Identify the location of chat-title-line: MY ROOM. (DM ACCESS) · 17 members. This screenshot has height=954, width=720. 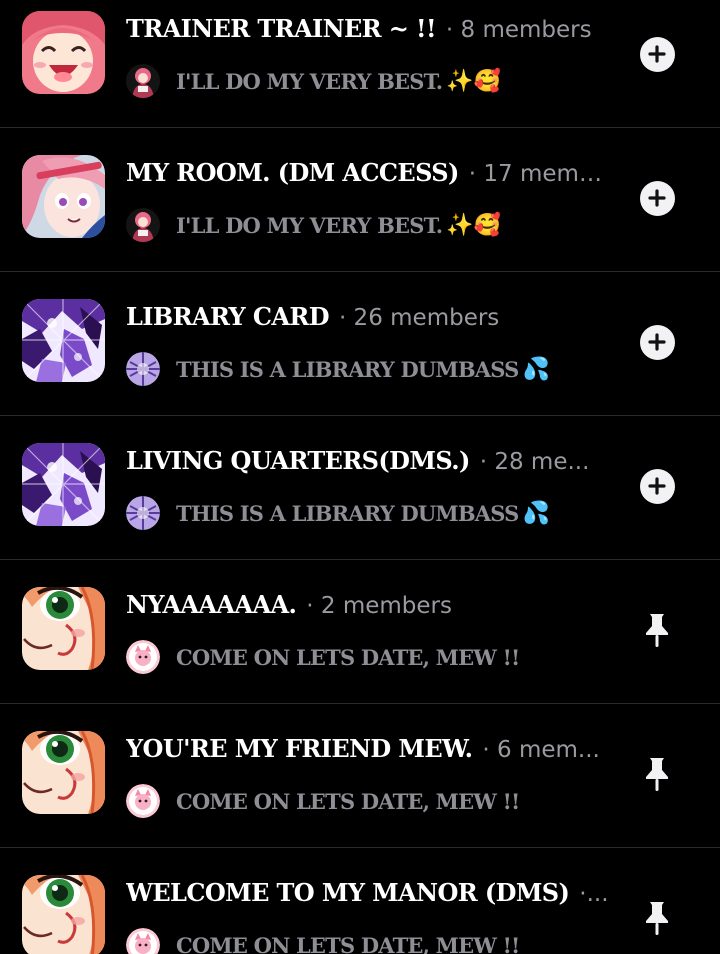
(371, 178).